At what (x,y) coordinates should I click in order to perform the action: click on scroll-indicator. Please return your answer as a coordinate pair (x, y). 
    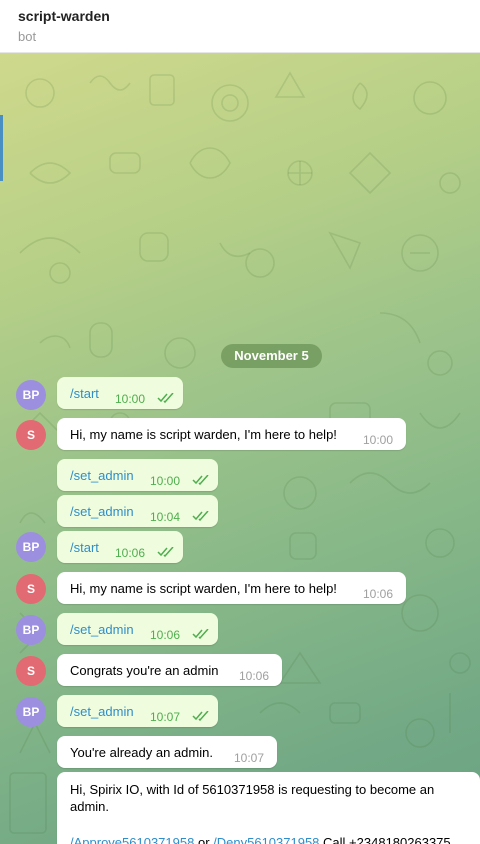
    Looking at the image, I should click on (1, 148).